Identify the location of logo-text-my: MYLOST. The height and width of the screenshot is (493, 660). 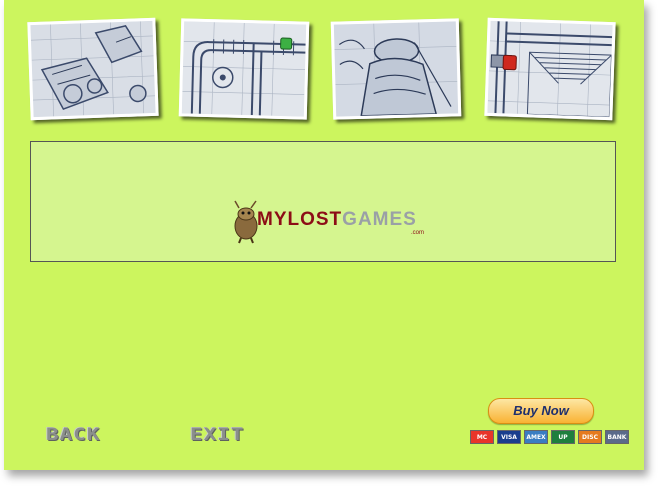
(300, 219).